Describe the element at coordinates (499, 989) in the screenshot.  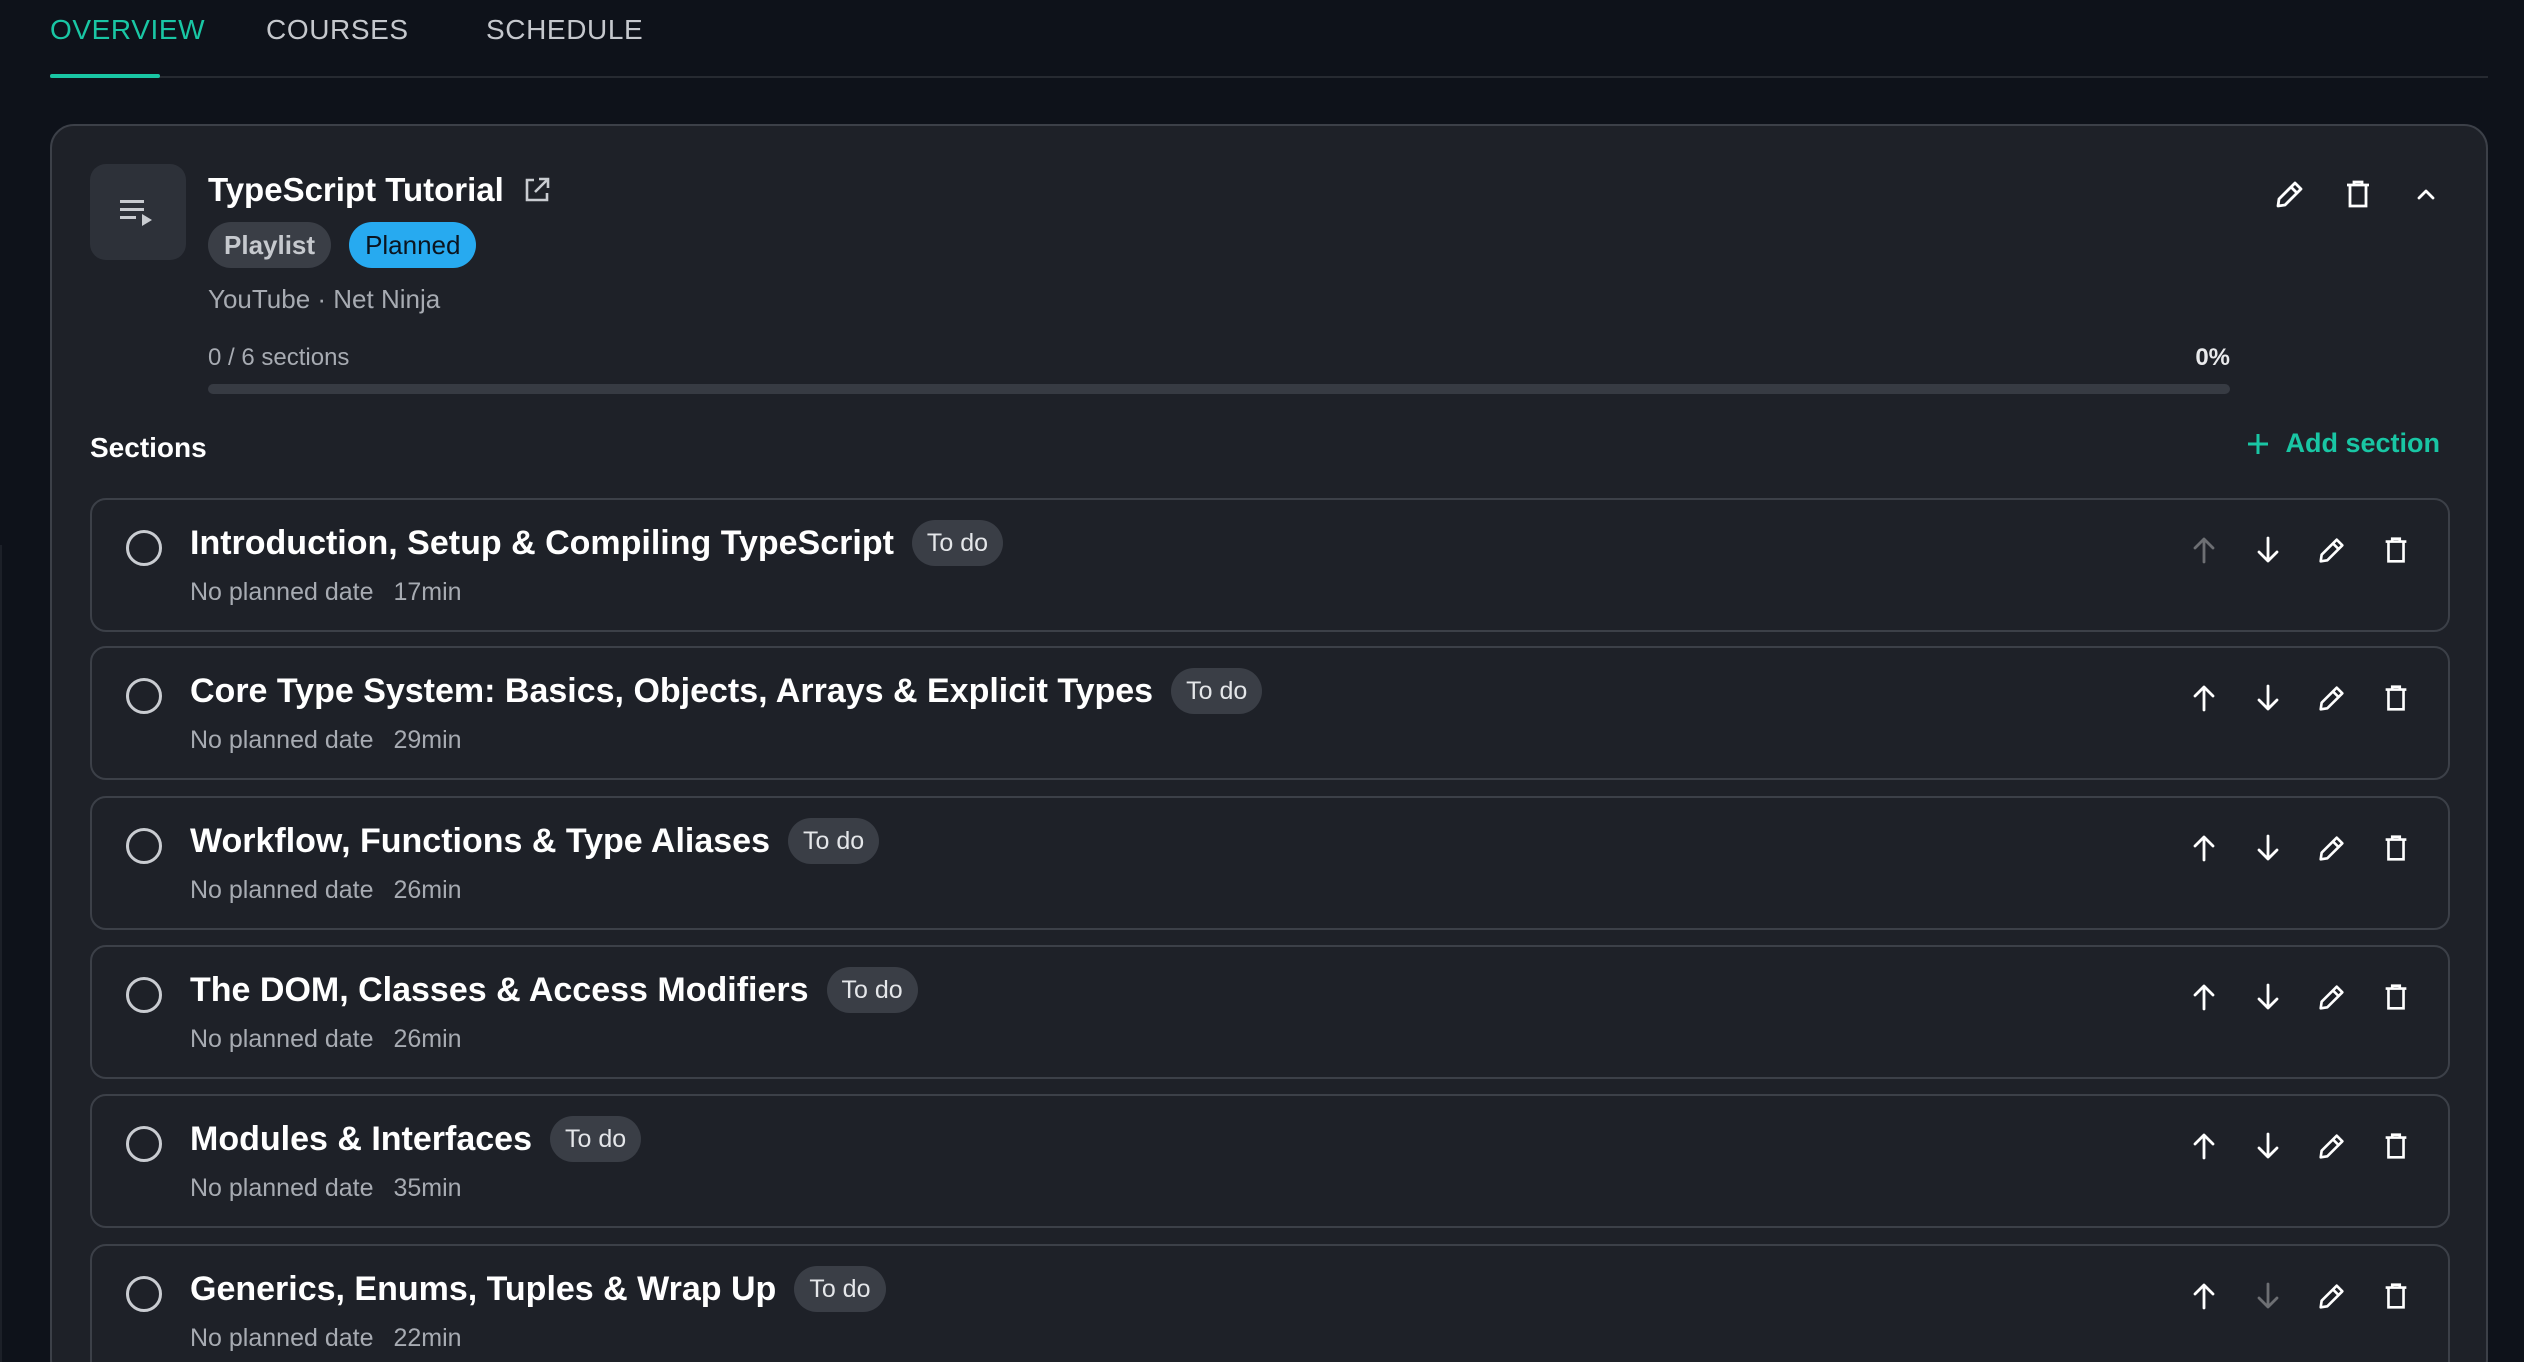
I see `section-title: The DOM, Classes & Access Modifiers` at that location.